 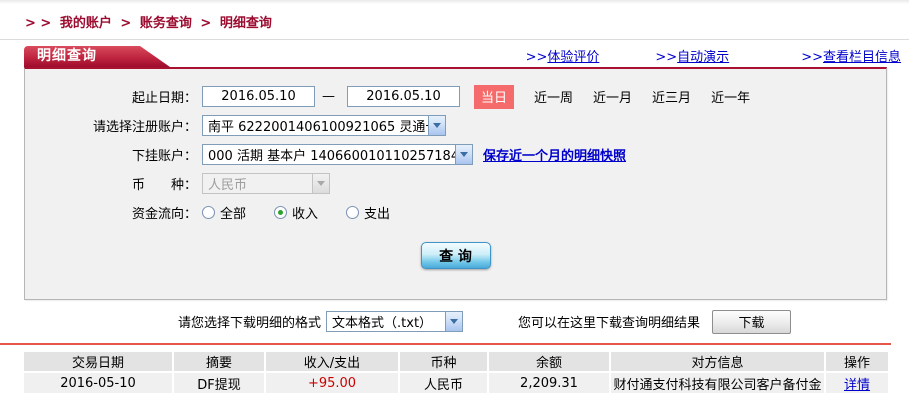 What do you see at coordinates (250, 323) in the screenshot?
I see `download-format-label: 请您选择下载明细的格式` at bounding box center [250, 323].